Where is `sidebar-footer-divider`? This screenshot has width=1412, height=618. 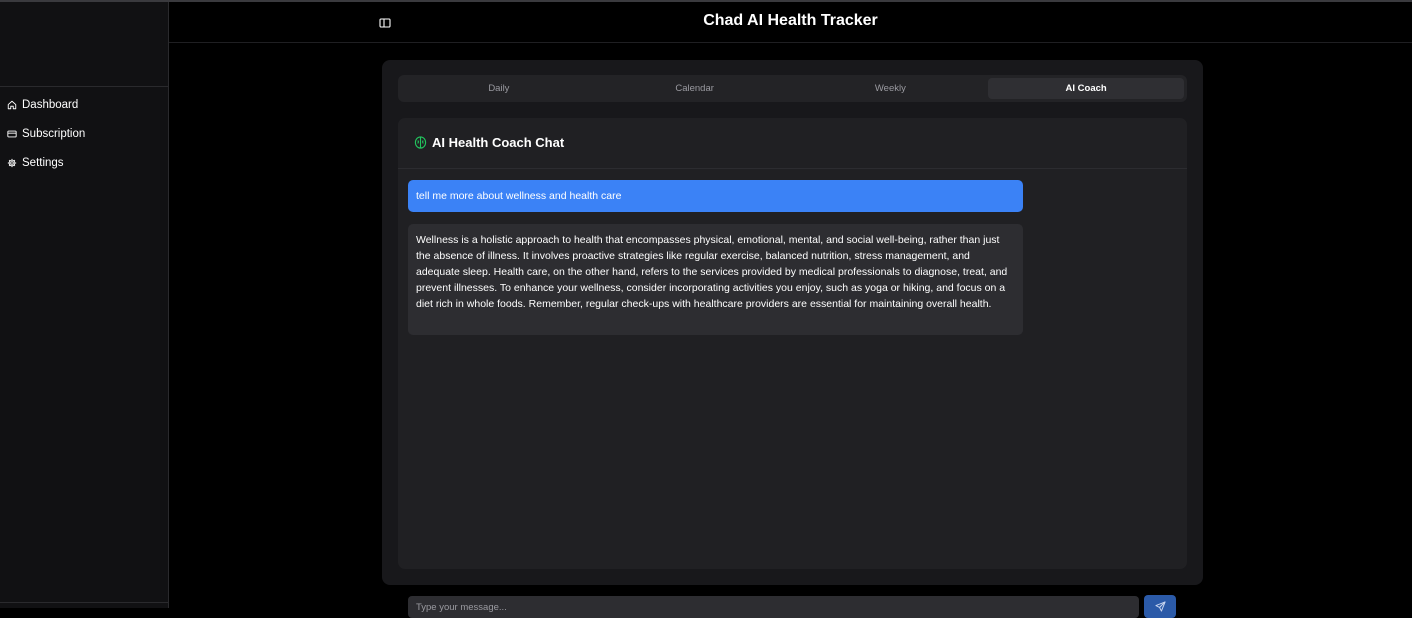 sidebar-footer-divider is located at coordinates (84, 602).